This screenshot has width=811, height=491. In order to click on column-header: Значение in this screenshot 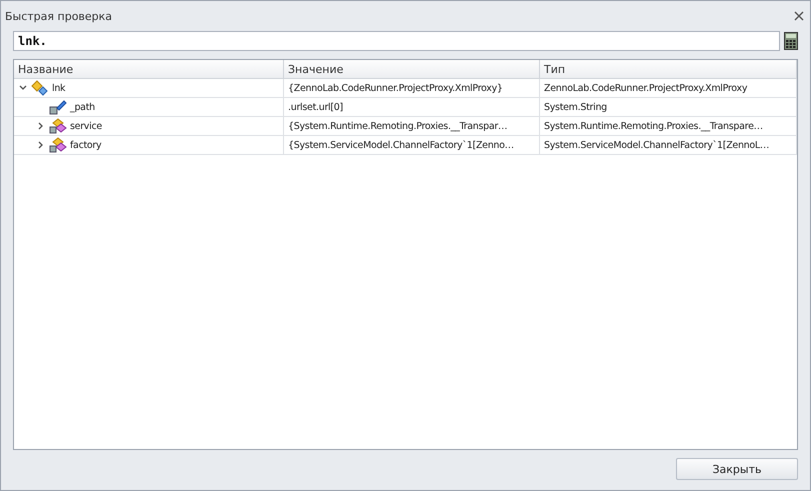, I will do `click(412, 69)`.